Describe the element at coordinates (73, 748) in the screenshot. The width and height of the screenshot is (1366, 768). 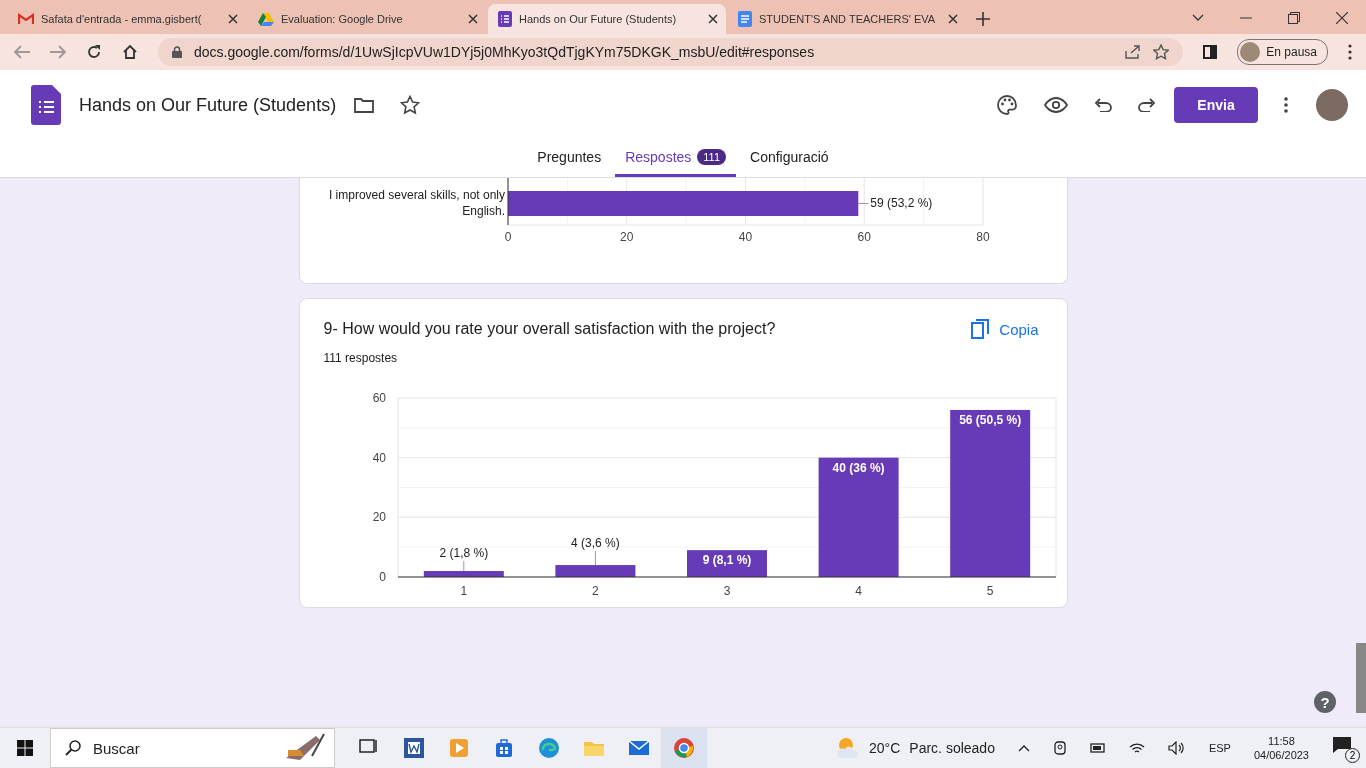
I see `search-icon` at that location.